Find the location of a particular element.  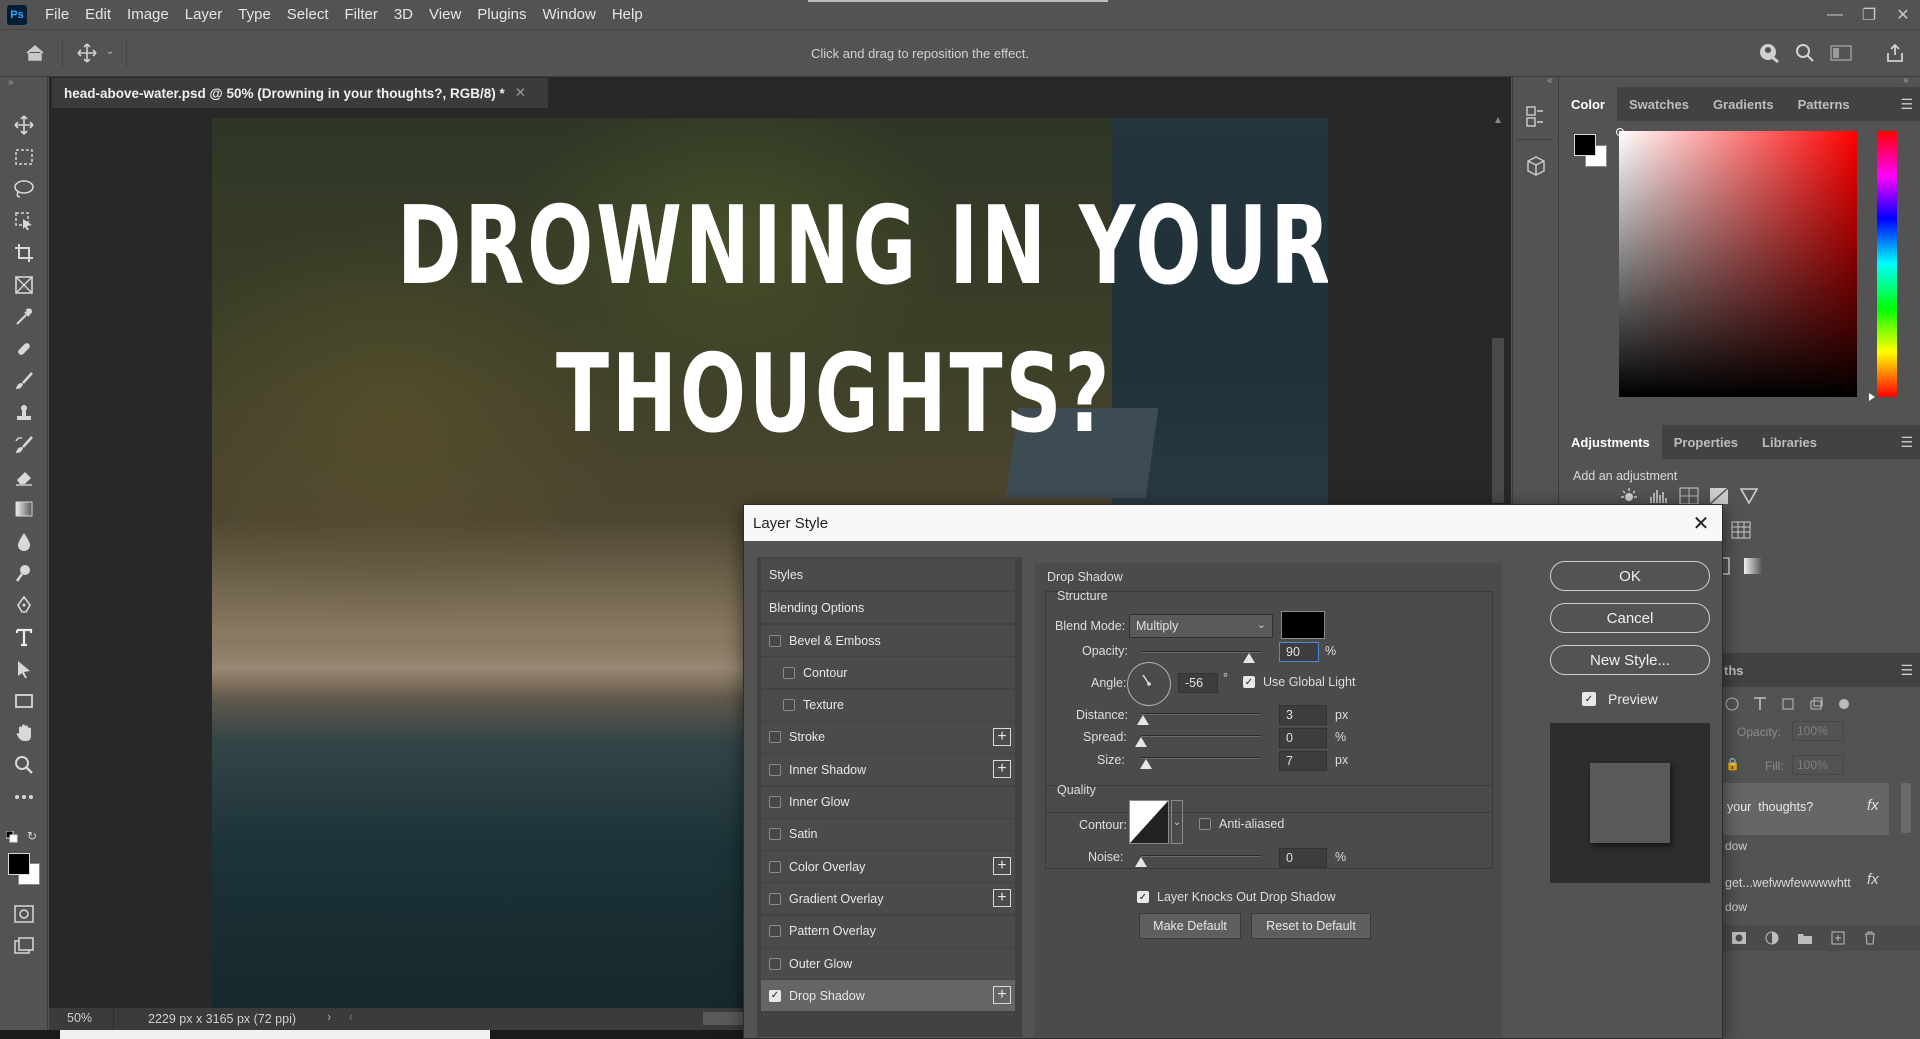

style-item-outer-glow: Outer Glow is located at coordinates (888, 963).